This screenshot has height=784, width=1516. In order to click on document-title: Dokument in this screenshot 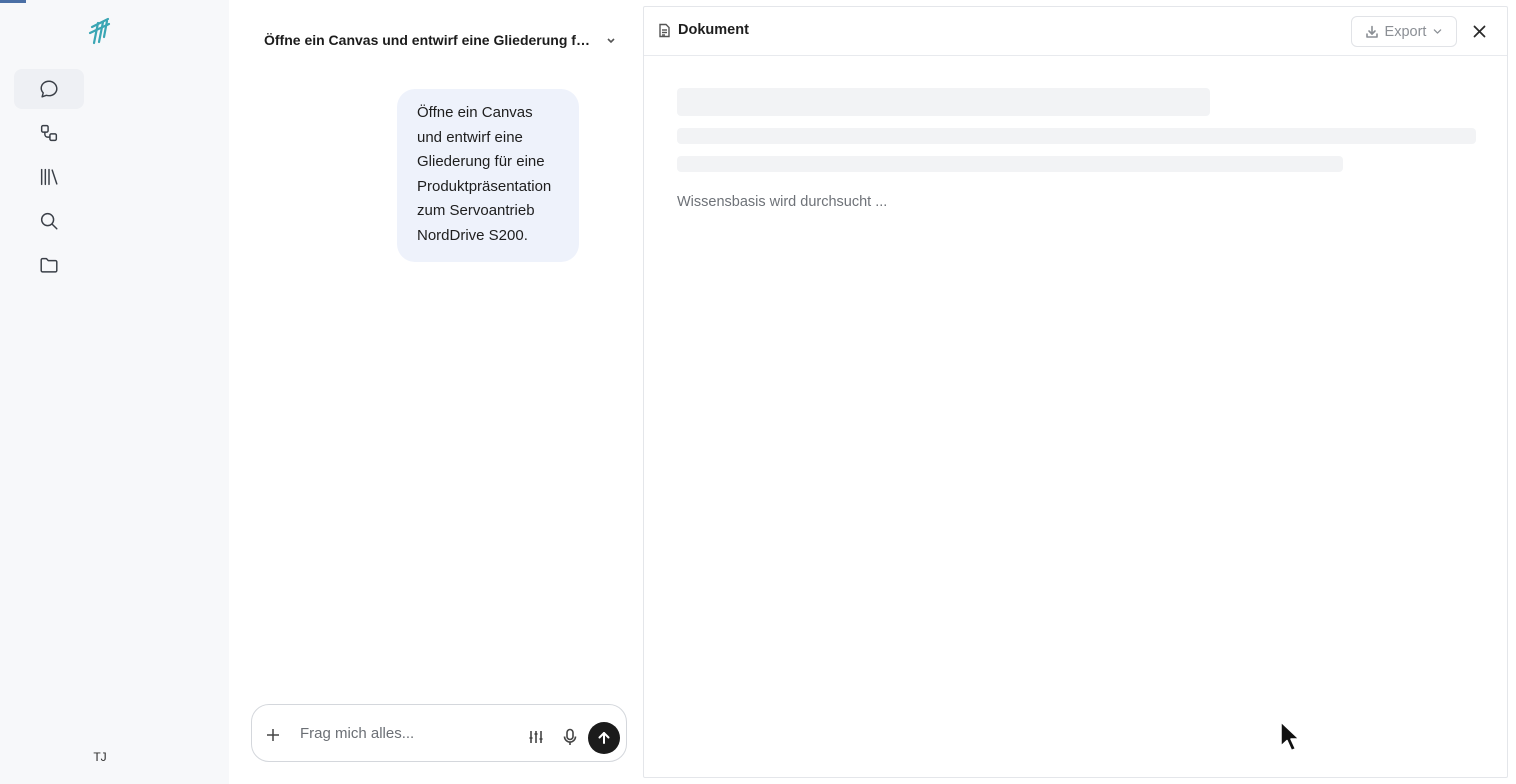, I will do `click(703, 30)`.